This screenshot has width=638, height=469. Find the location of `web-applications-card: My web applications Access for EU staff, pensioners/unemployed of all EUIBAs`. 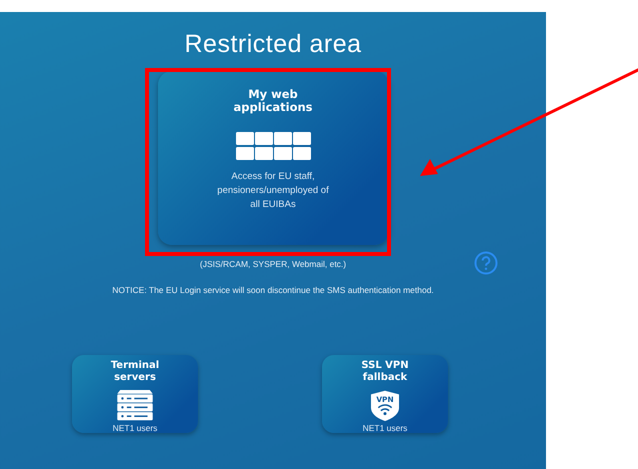

web-applications-card: My web applications Access for EU staff, pensioners/unemployed of all EUIBAs is located at coordinates (273, 158).